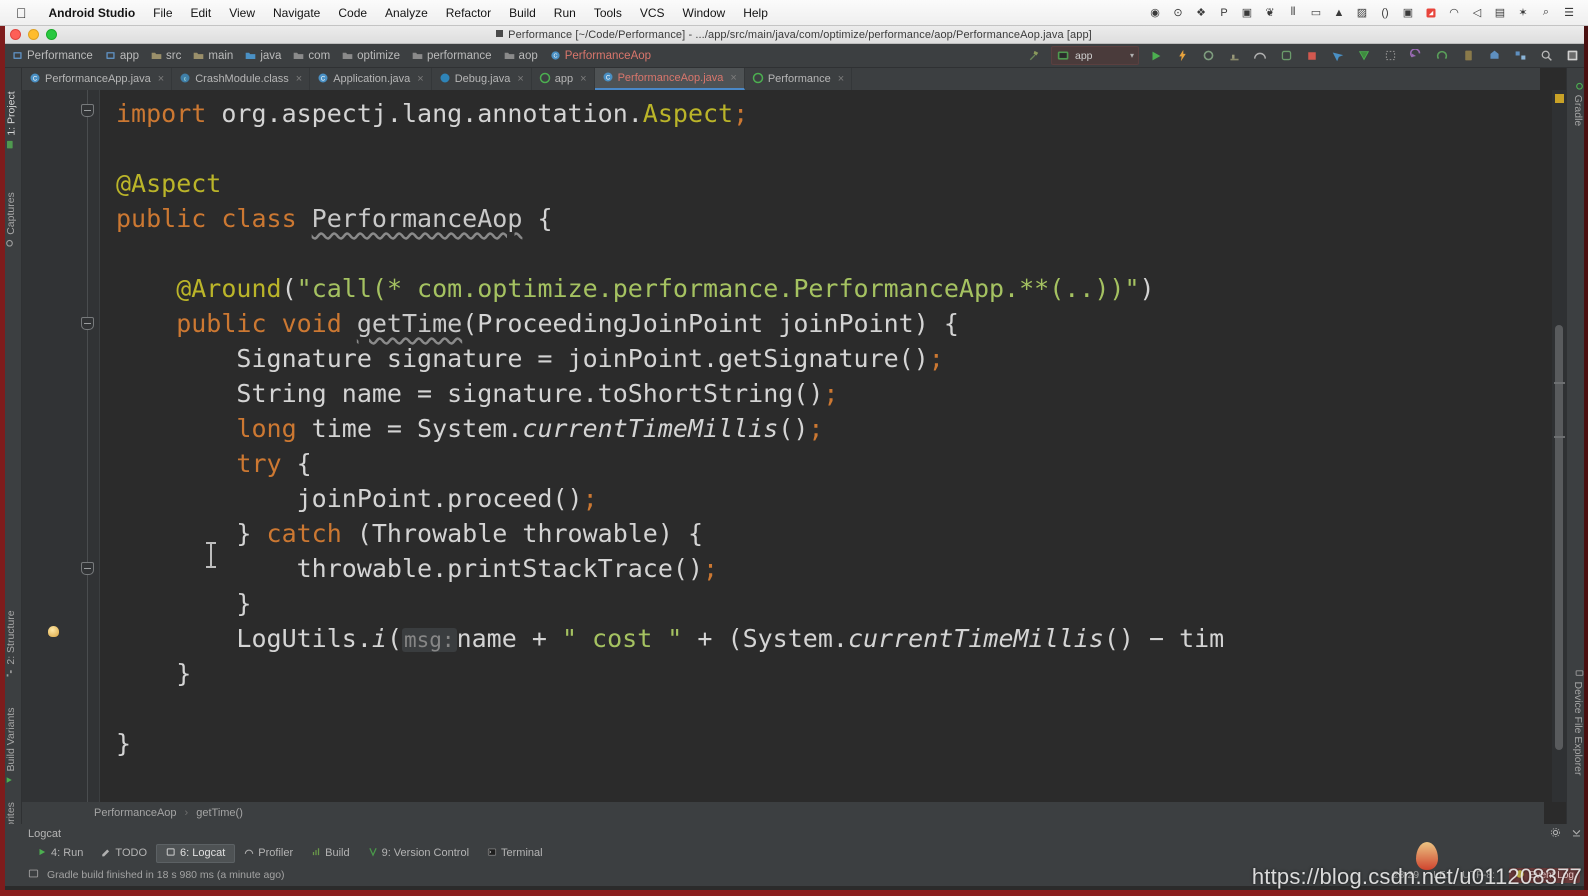 Image resolution: width=1588 pixels, height=896 pixels. Describe the element at coordinates (1500, 13) in the screenshot. I see `control-center-icon: ▤` at that location.